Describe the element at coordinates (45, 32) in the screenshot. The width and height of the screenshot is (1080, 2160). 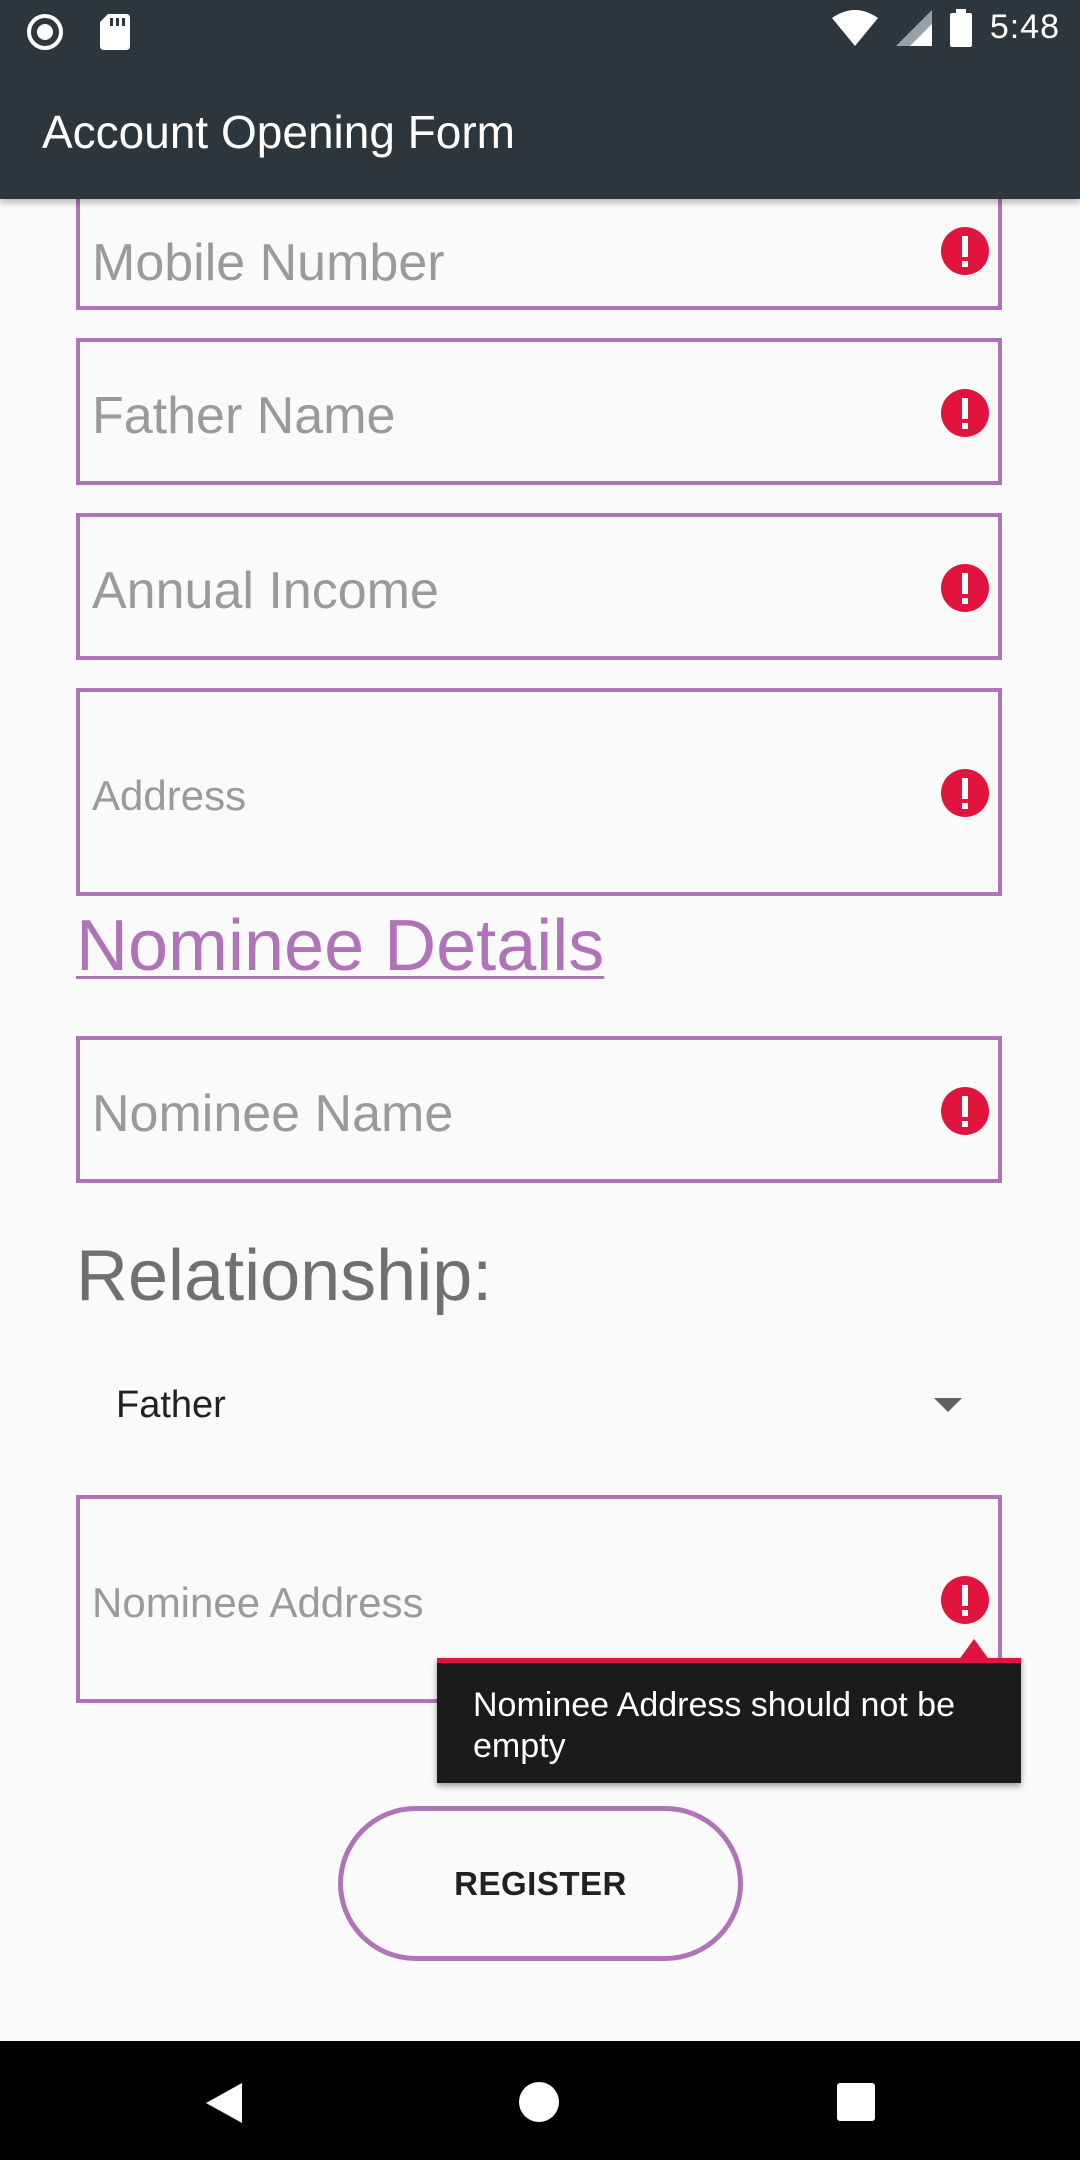
I see `record-icon` at that location.